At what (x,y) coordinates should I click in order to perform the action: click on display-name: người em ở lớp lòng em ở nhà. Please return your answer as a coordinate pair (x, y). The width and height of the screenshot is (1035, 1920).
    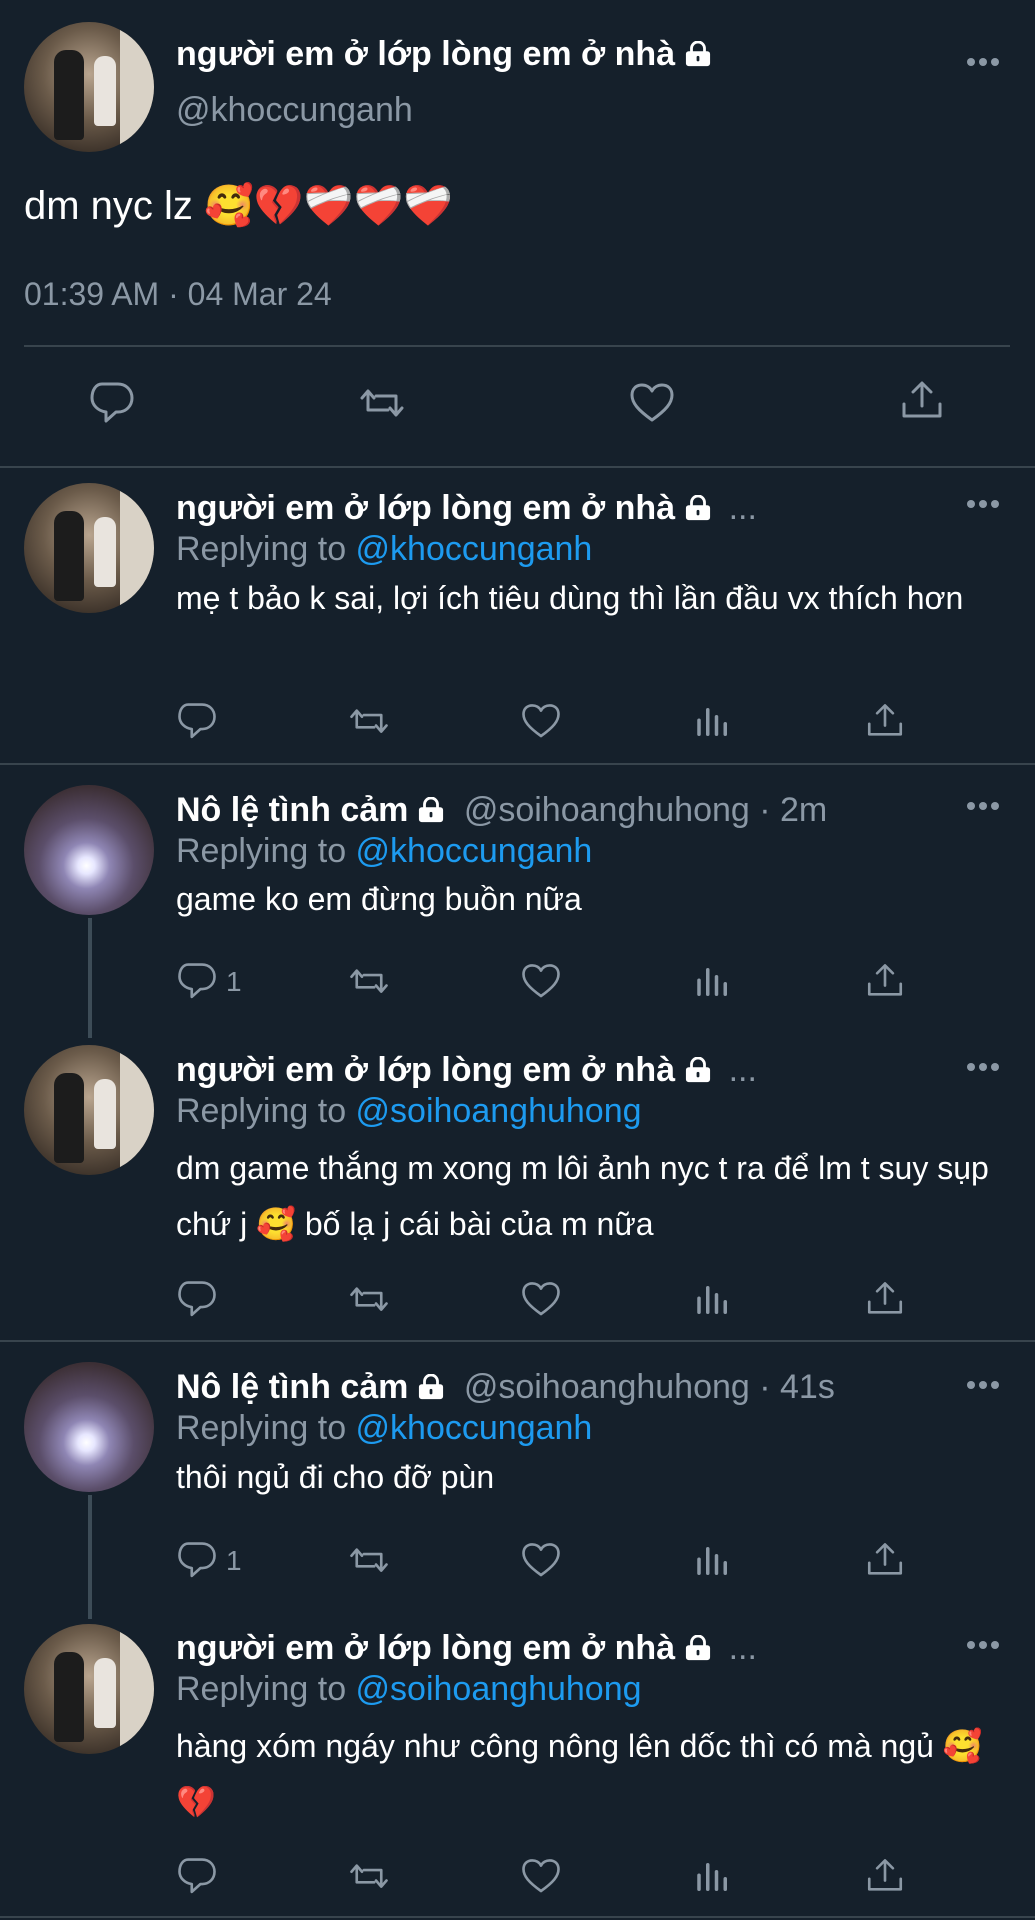
    Looking at the image, I should click on (444, 54).